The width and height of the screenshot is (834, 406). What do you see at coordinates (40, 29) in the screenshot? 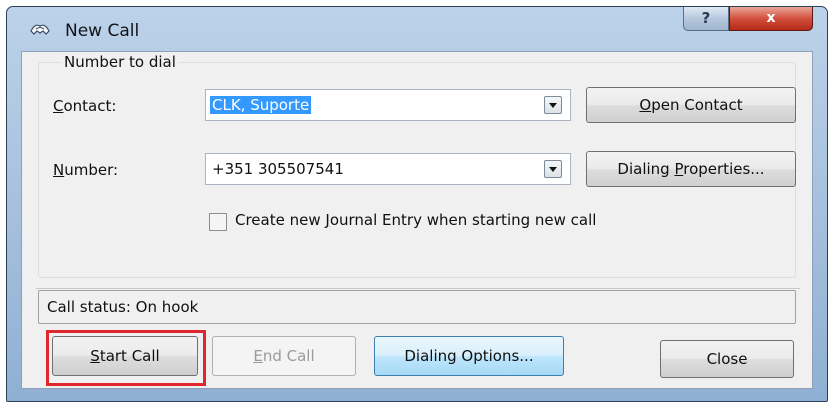
I see `phone-app-icon` at bounding box center [40, 29].